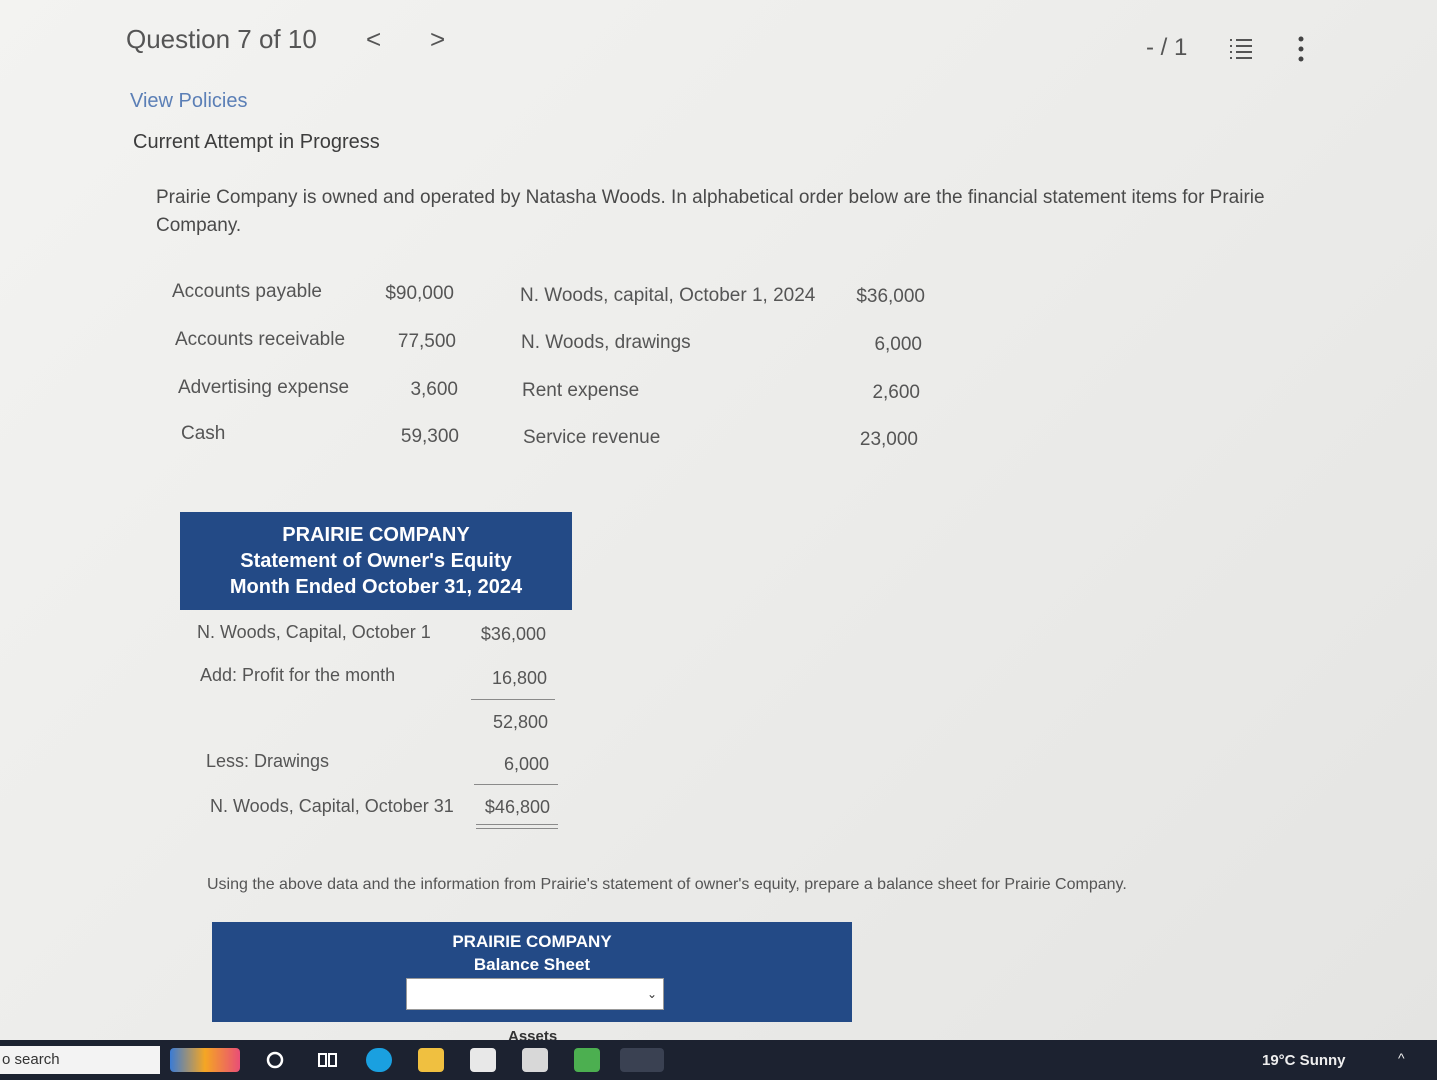 The image size is (1437, 1080). What do you see at coordinates (1301, 49) in the screenshot?
I see `more-options-icon` at bounding box center [1301, 49].